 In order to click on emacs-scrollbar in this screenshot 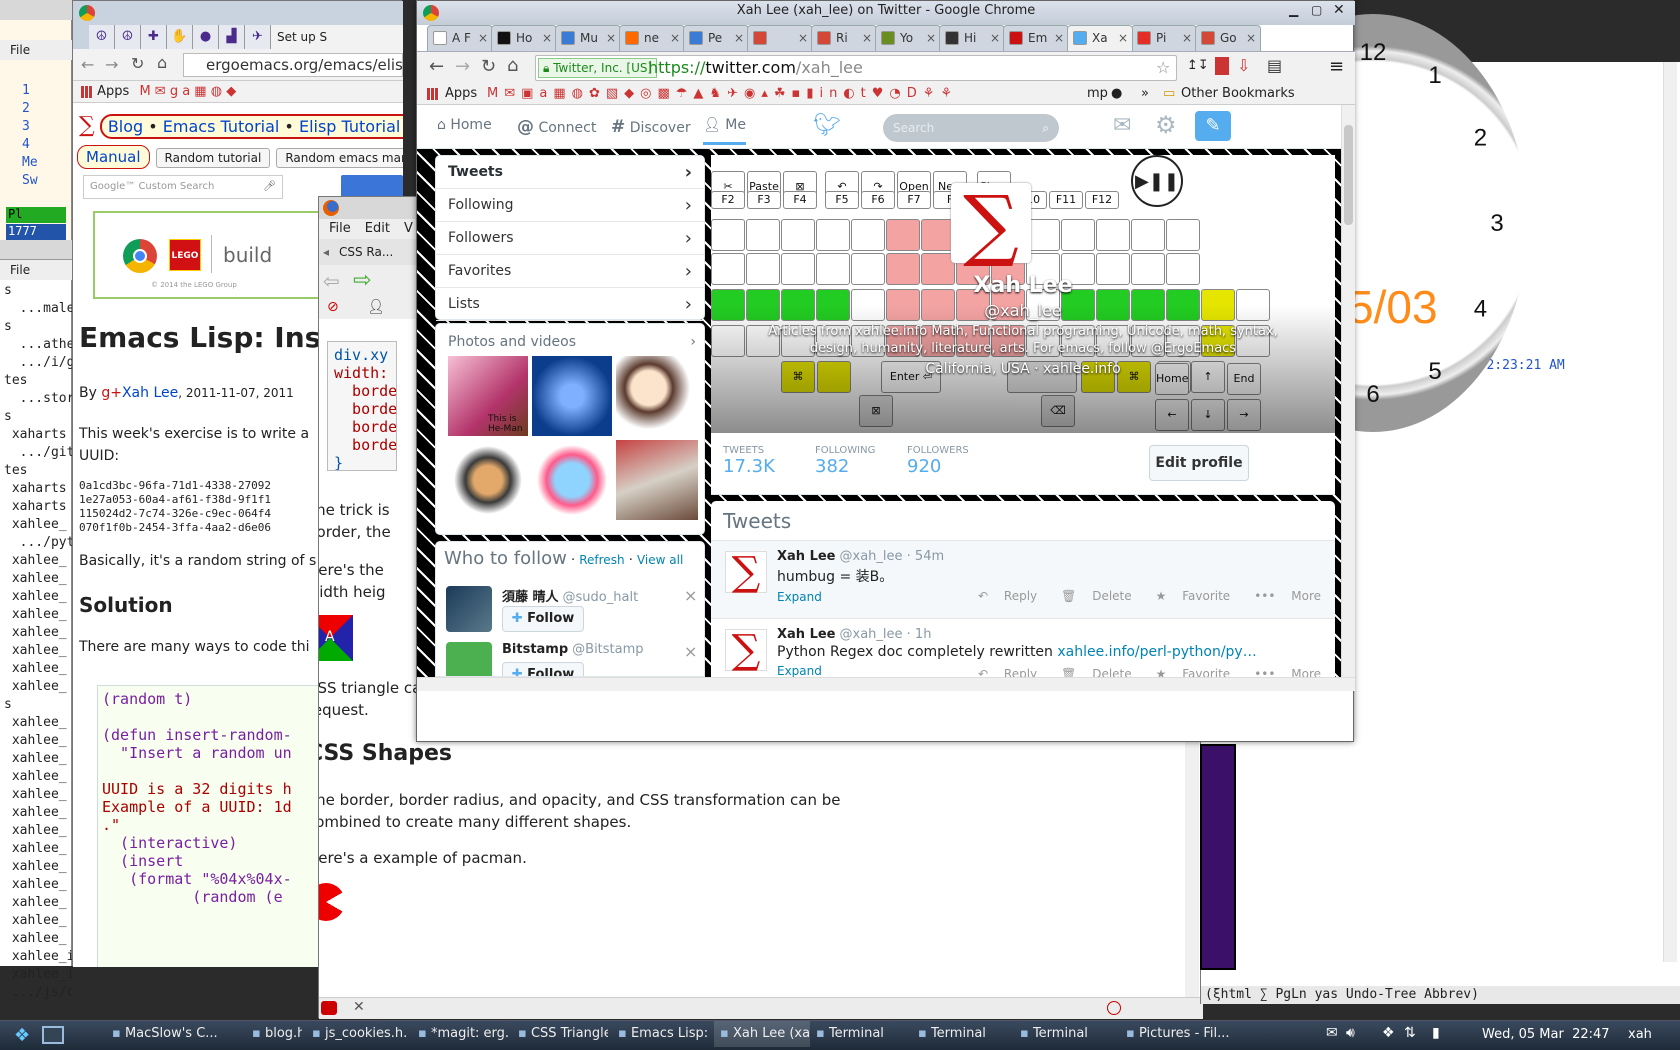, I will do `click(1670, 512)`.